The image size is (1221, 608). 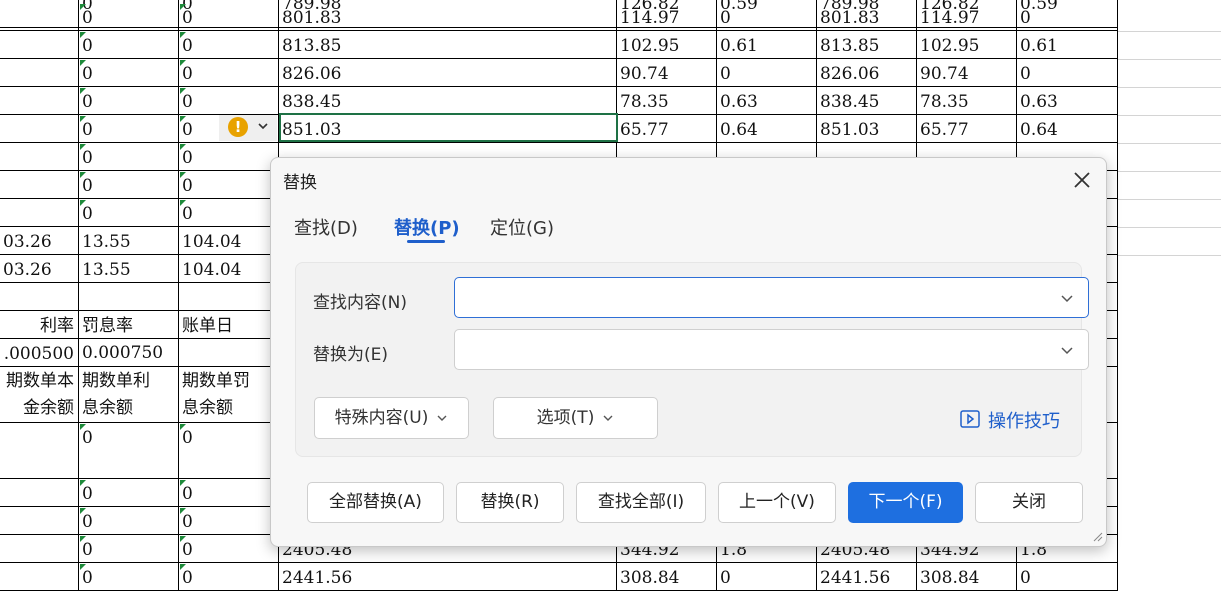 What do you see at coordinates (129, 325) in the screenshot?
I see `cell: 罚息率` at bounding box center [129, 325].